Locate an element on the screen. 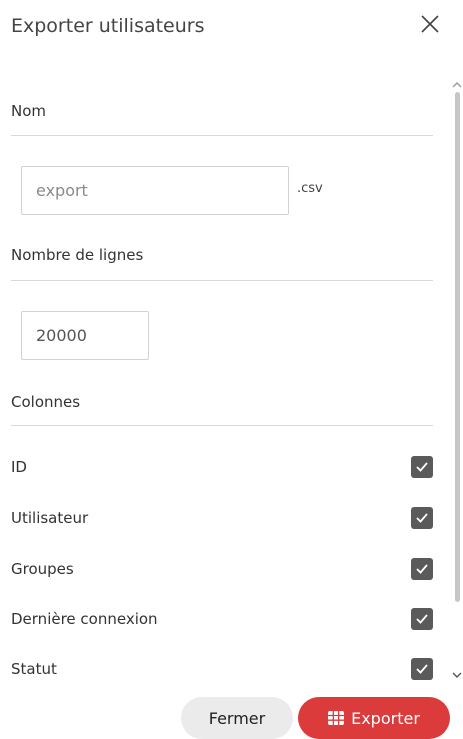 The width and height of the screenshot is (463, 739). rows-section-label: Nombre de lignes is located at coordinates (77, 255).